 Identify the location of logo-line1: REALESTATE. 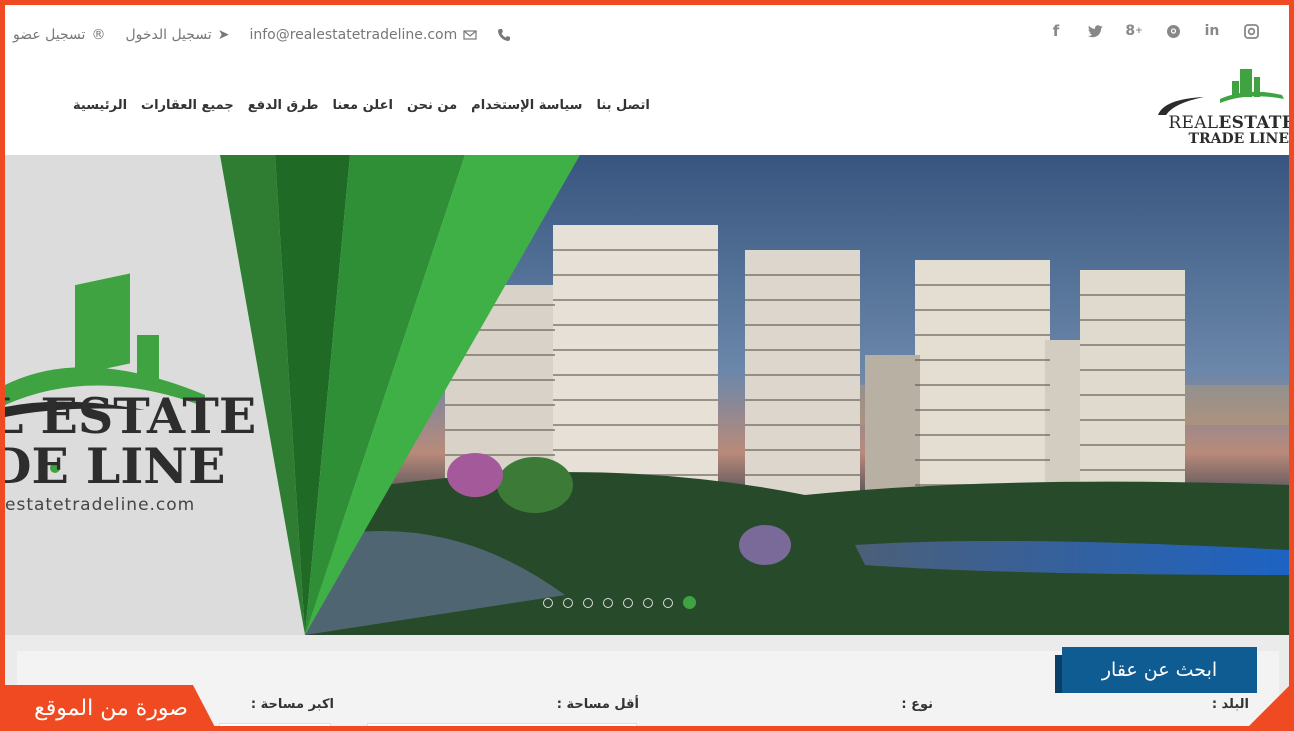
(1231, 123).